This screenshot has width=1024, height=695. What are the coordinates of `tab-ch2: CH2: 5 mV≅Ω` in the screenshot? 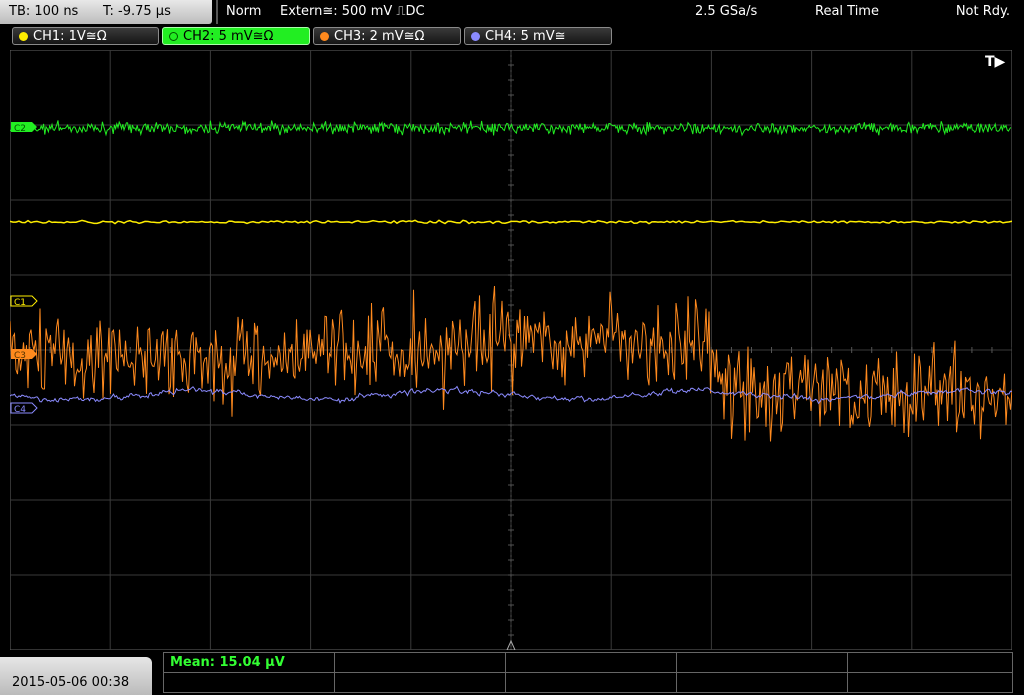 It's located at (236, 36).